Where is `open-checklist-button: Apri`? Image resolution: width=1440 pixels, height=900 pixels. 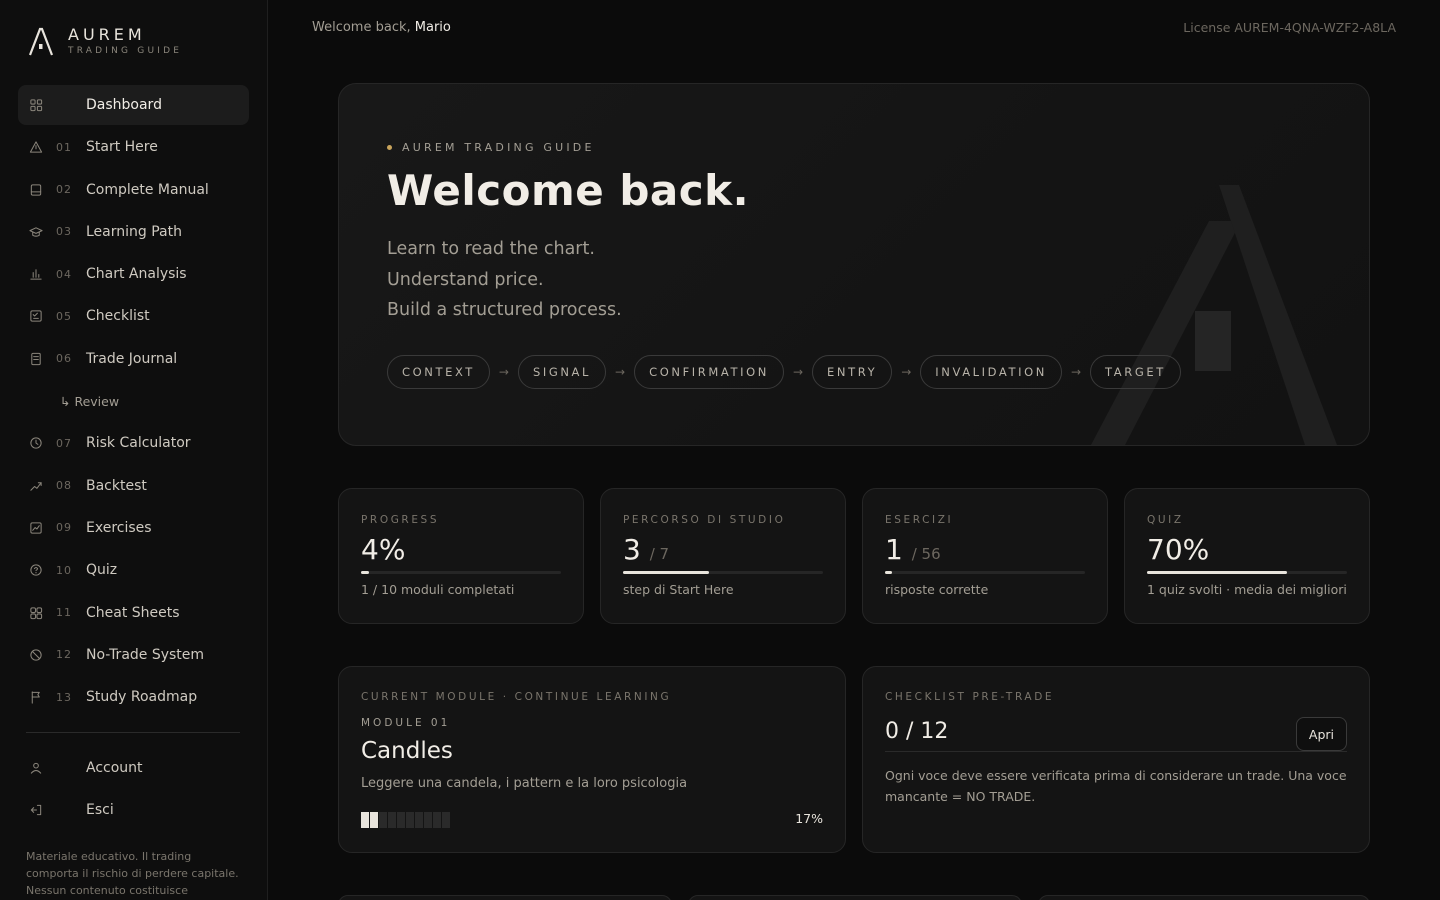 open-checklist-button: Apri is located at coordinates (1321, 734).